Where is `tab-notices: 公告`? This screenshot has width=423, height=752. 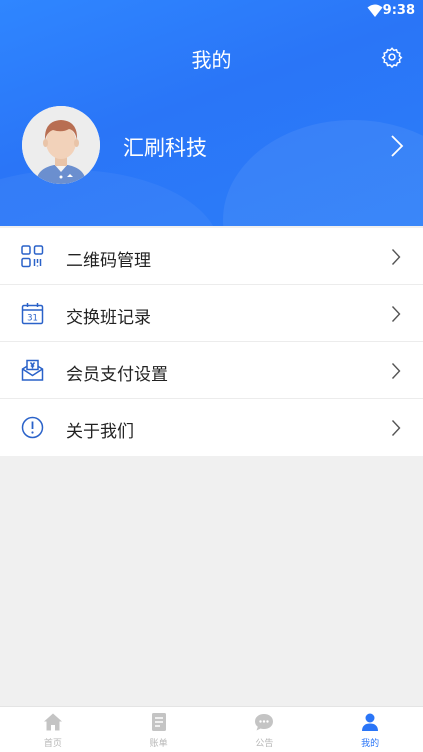
tab-notices: 公告 is located at coordinates (265, 729).